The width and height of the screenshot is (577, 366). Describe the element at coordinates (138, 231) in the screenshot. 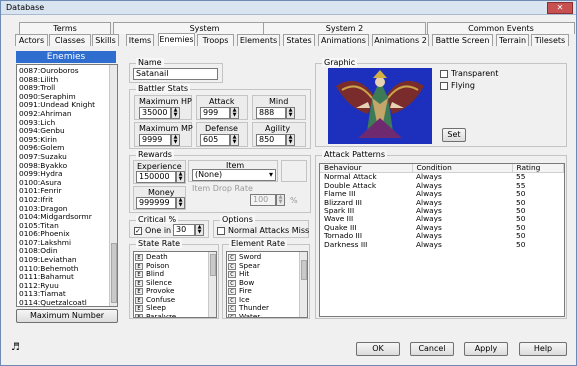

I see `critical-checkbox: ✓` at that location.